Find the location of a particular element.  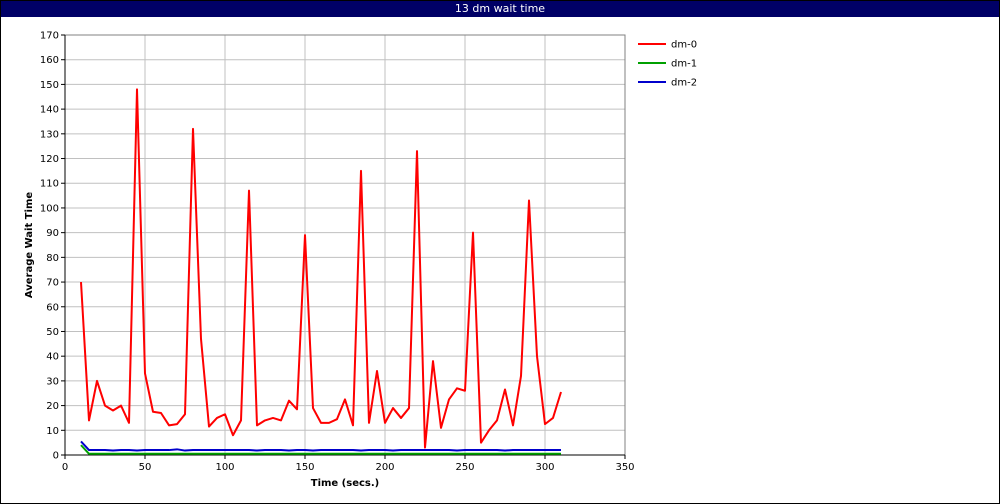

x-tick-label: 300 is located at coordinates (544, 467).